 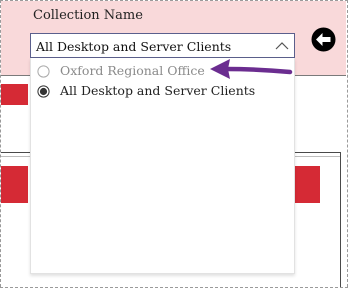 What do you see at coordinates (174, 287) in the screenshot?
I see `canvas-frame-bottom` at bounding box center [174, 287].